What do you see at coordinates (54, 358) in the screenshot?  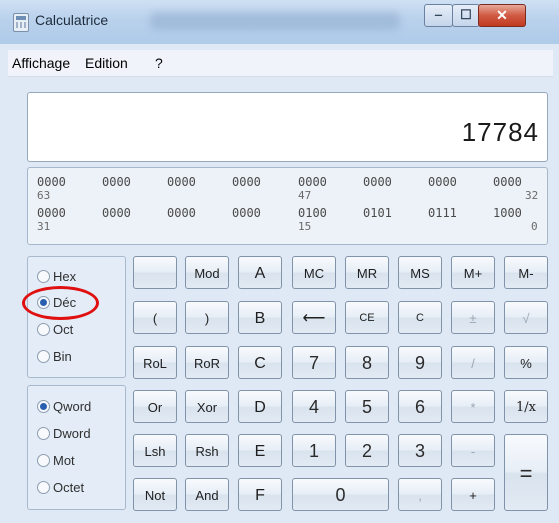 I see `radio-bin: Bin` at bounding box center [54, 358].